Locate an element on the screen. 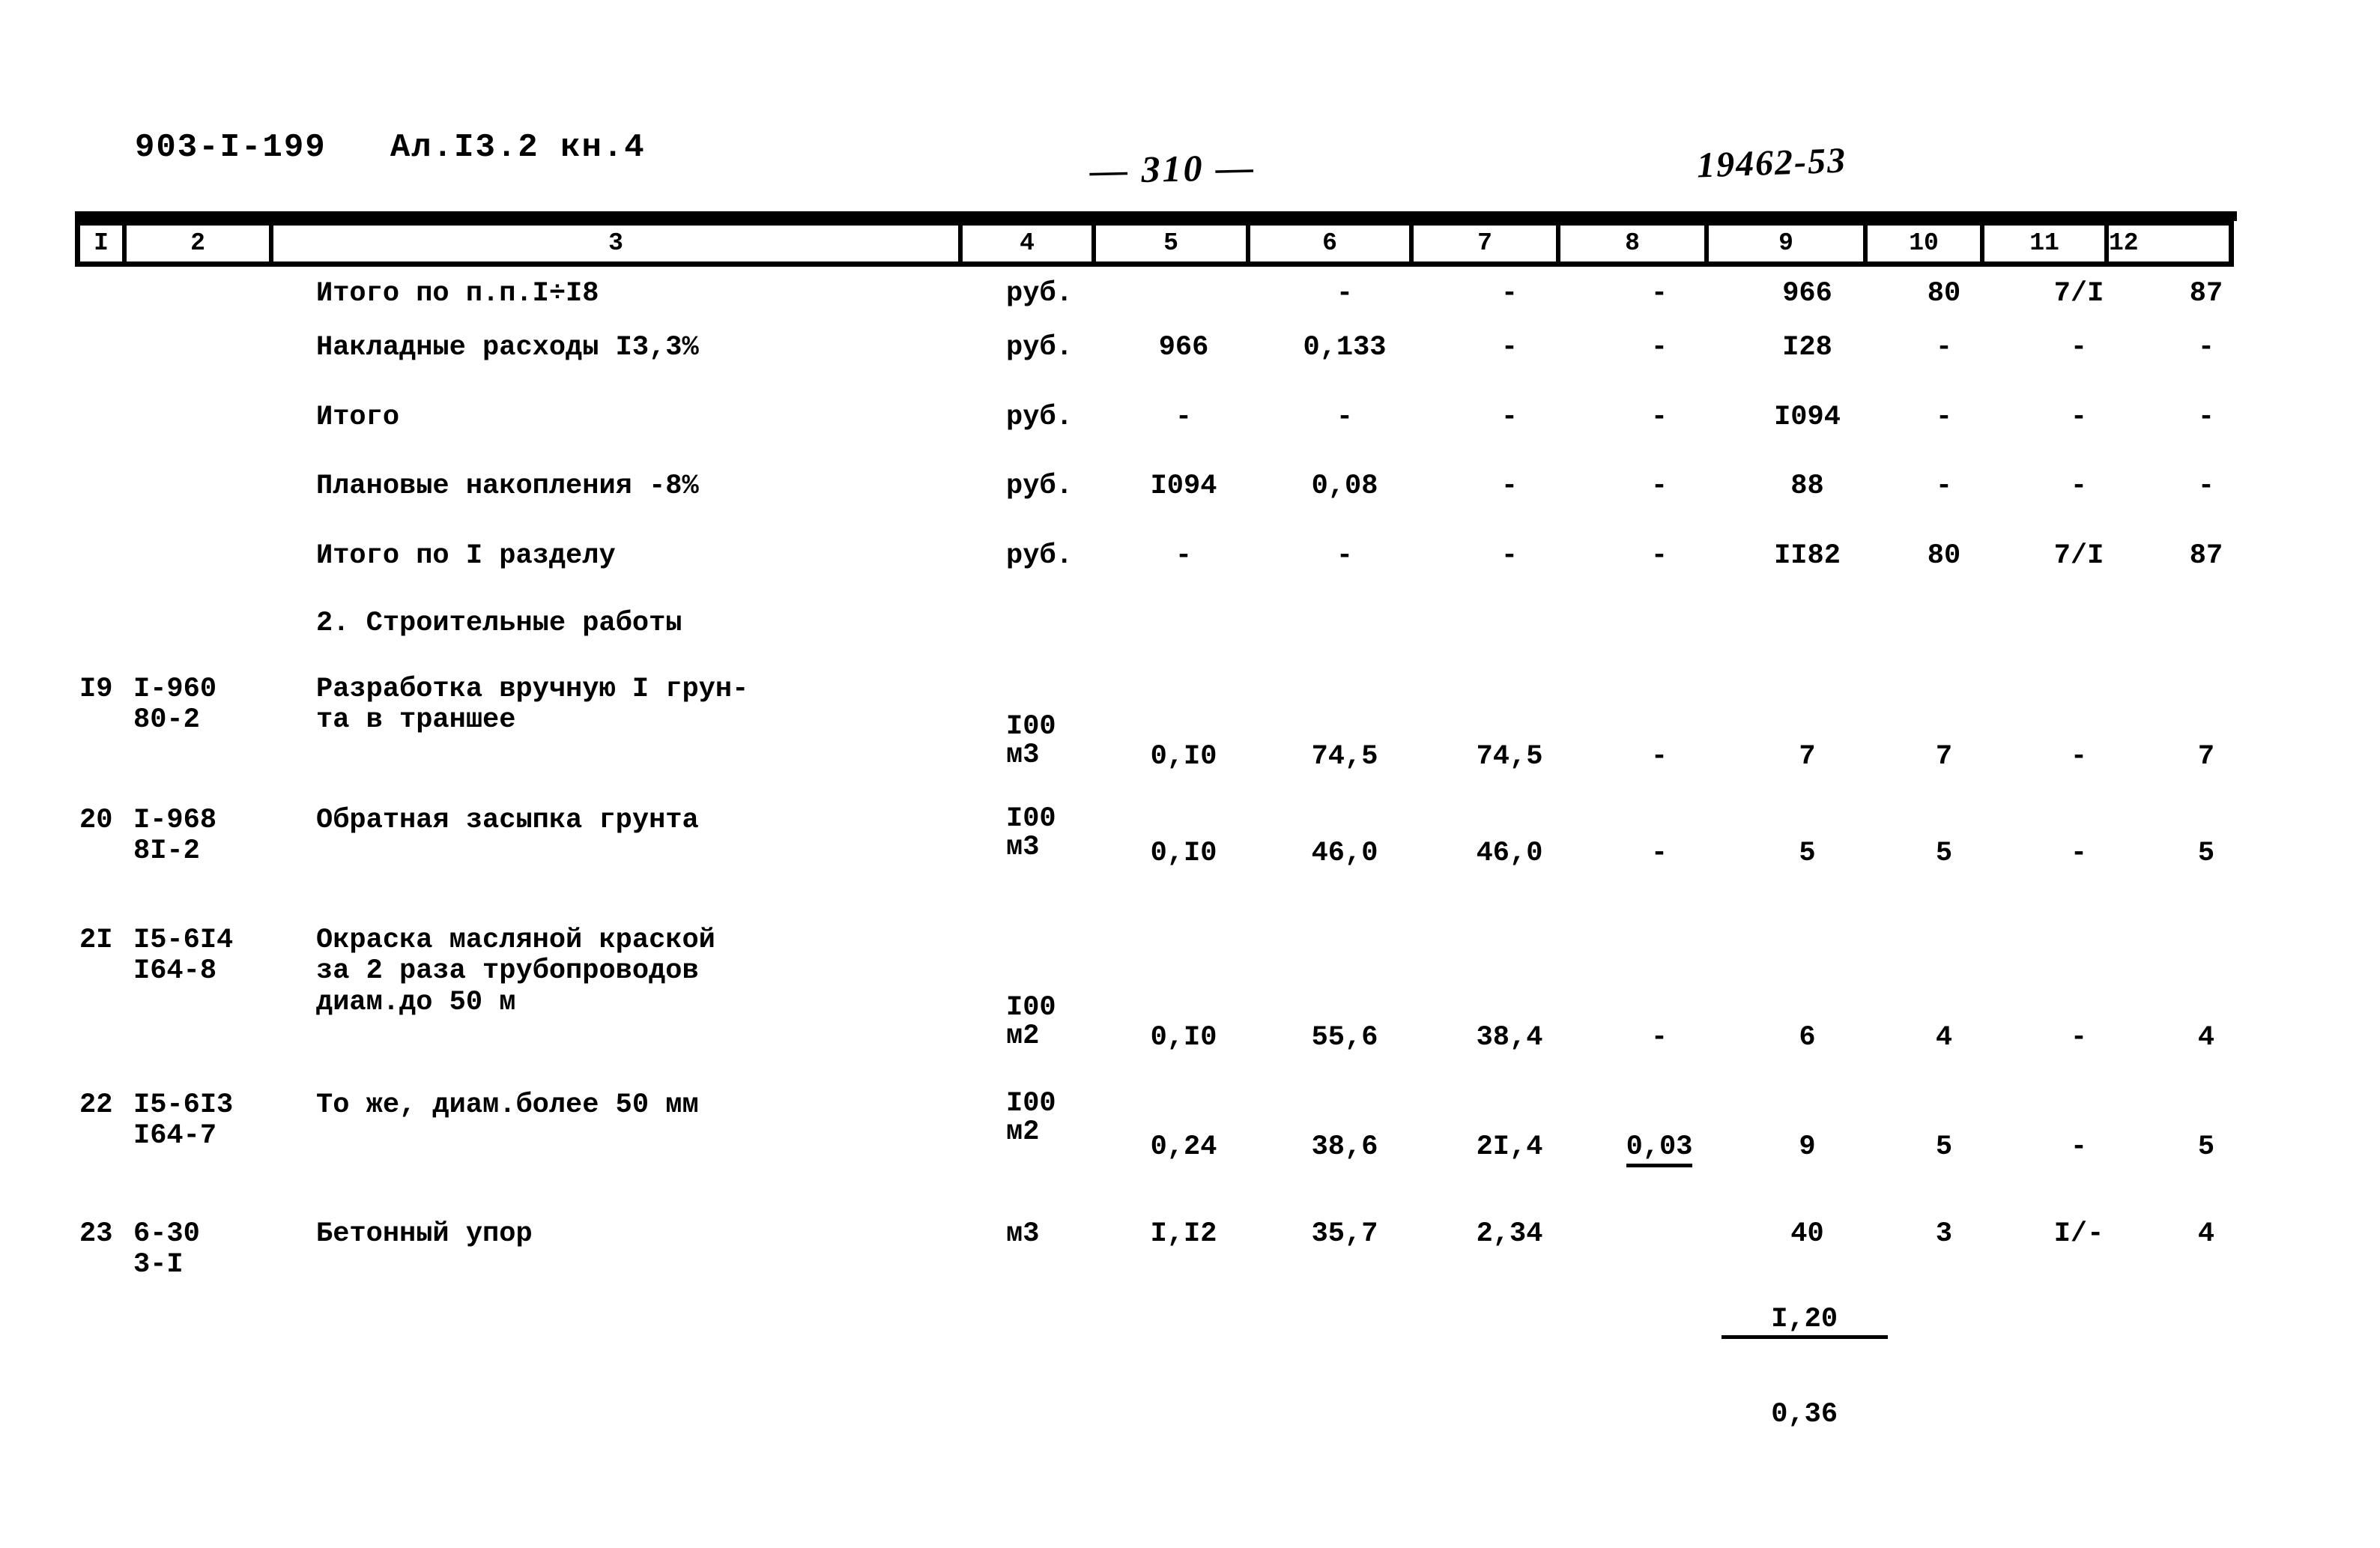 This screenshot has height=1548, width=2380. unit-cell: I00 м2 is located at coordinates (1031, 1118).